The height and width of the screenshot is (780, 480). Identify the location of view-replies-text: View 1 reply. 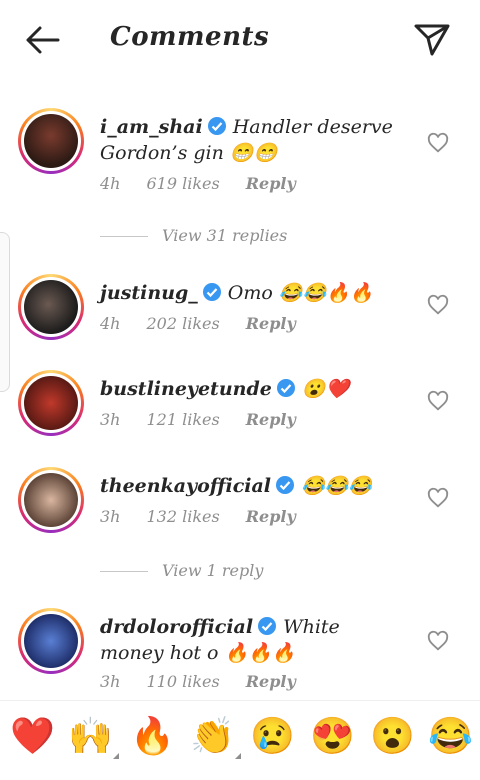
(212, 570).